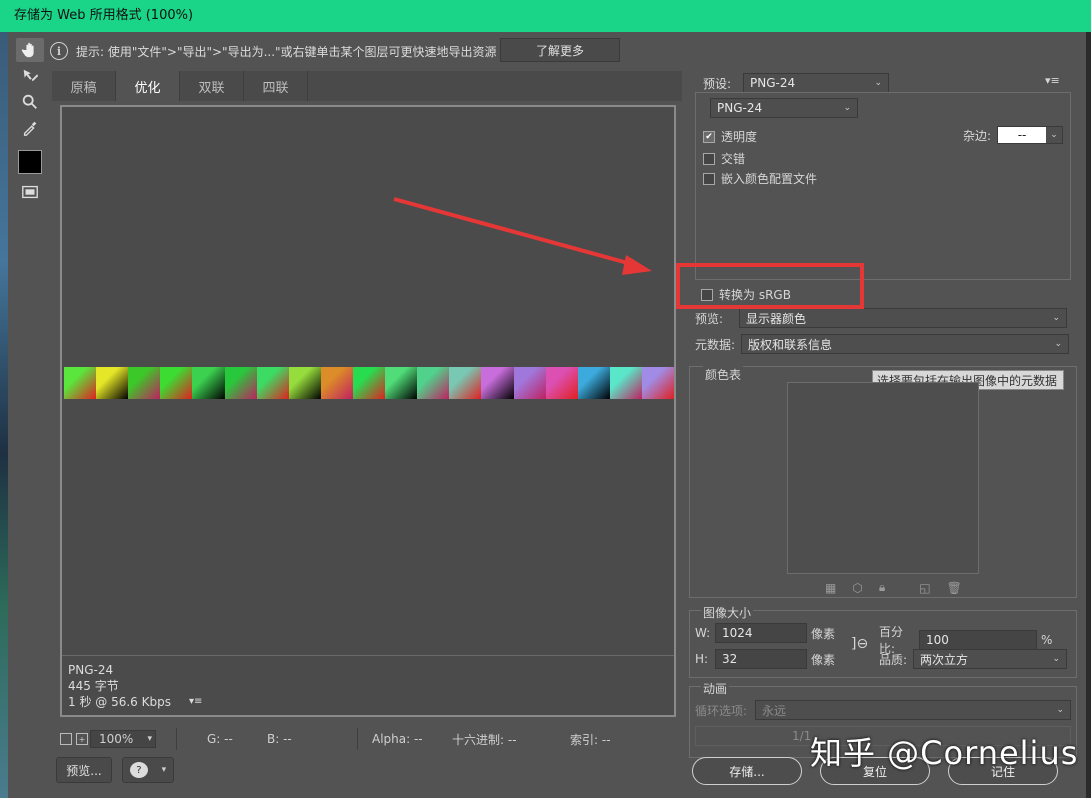 The width and height of the screenshot is (1091, 798). Describe the element at coordinates (709, 178) in the screenshot. I see `embed-profile-checkbox` at that location.